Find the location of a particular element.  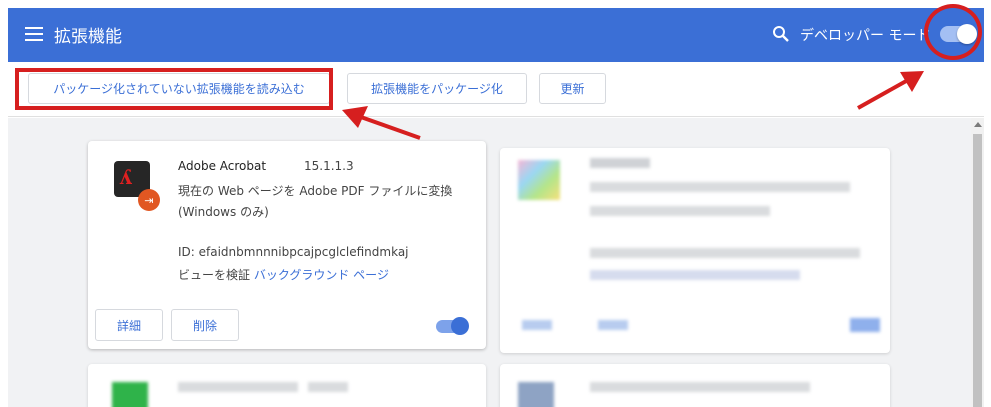

extension-id: ID: efaidnbmnnnibpcajpcglclefindmkaj is located at coordinates (293, 252).